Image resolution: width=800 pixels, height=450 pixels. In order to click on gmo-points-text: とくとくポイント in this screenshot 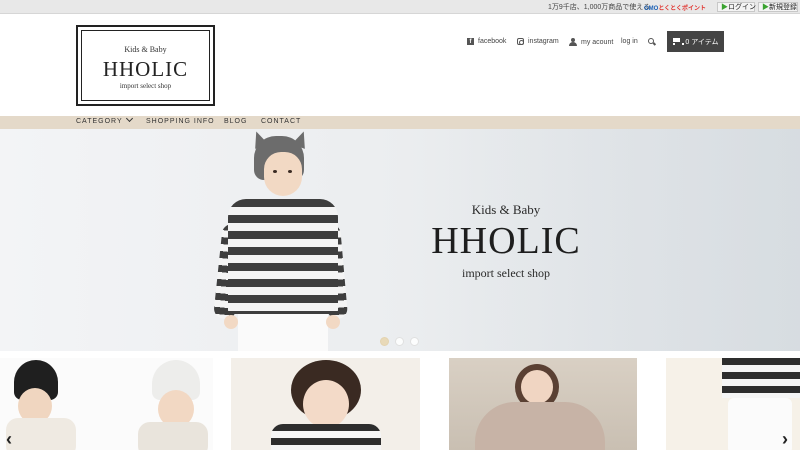, I will do `click(682, 9)`.